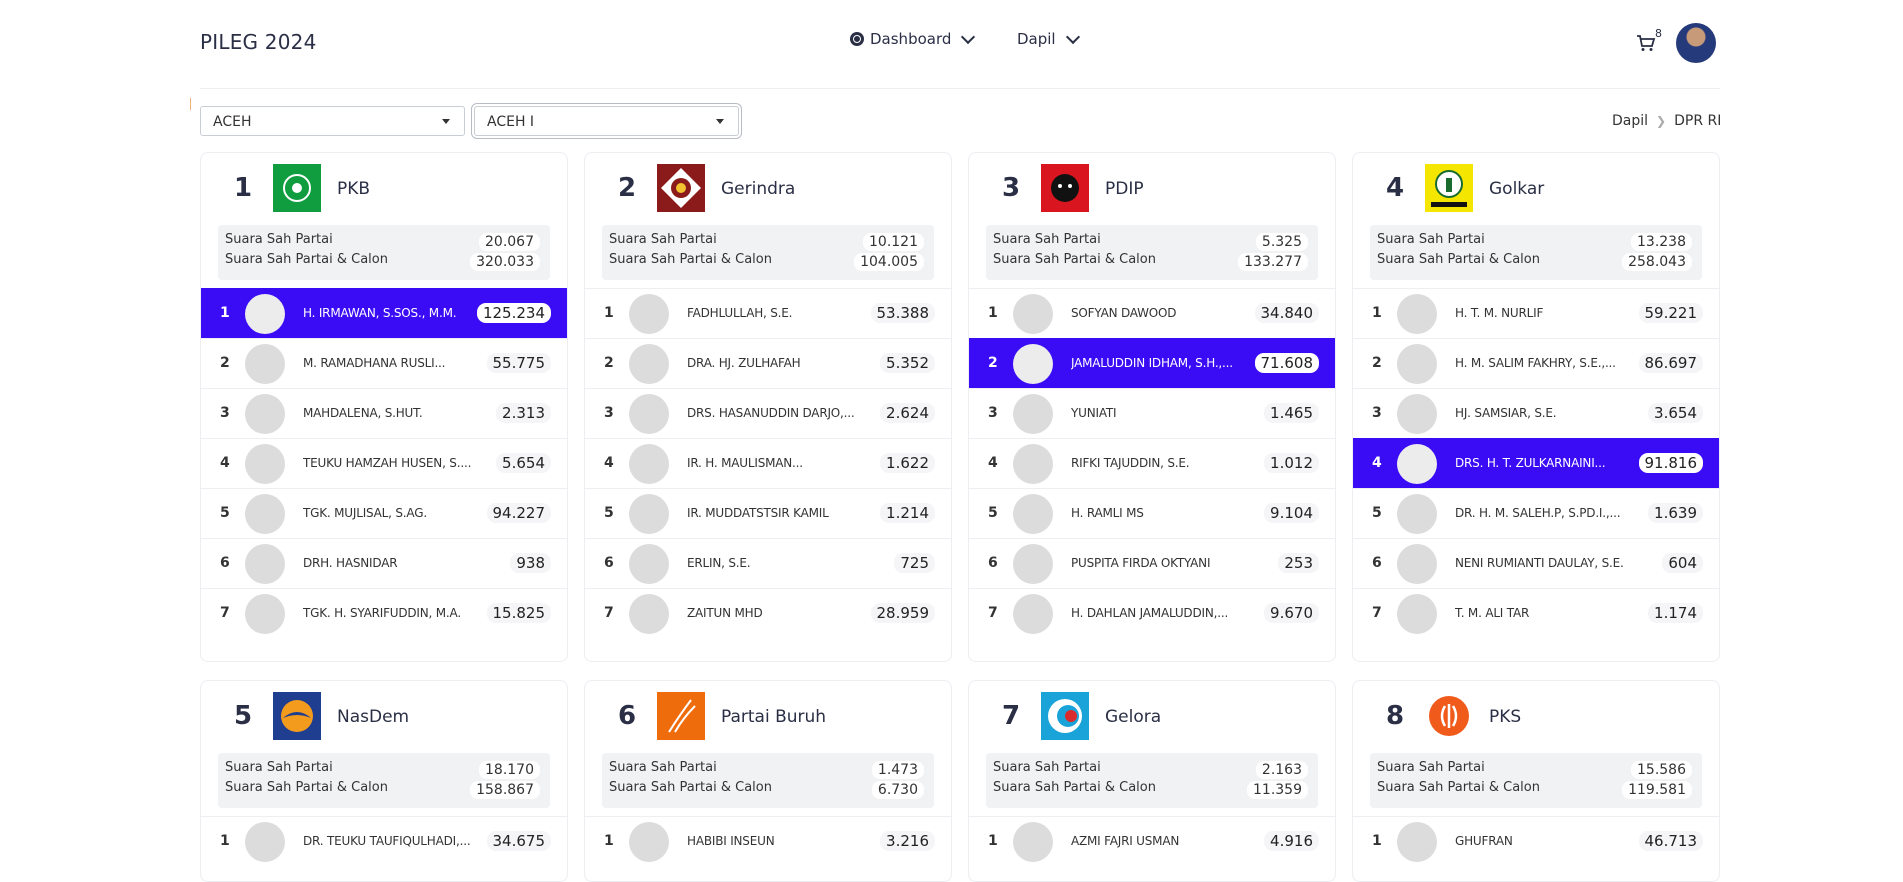  I want to click on party-card-header: 7 Gelora, so click(1152, 717).